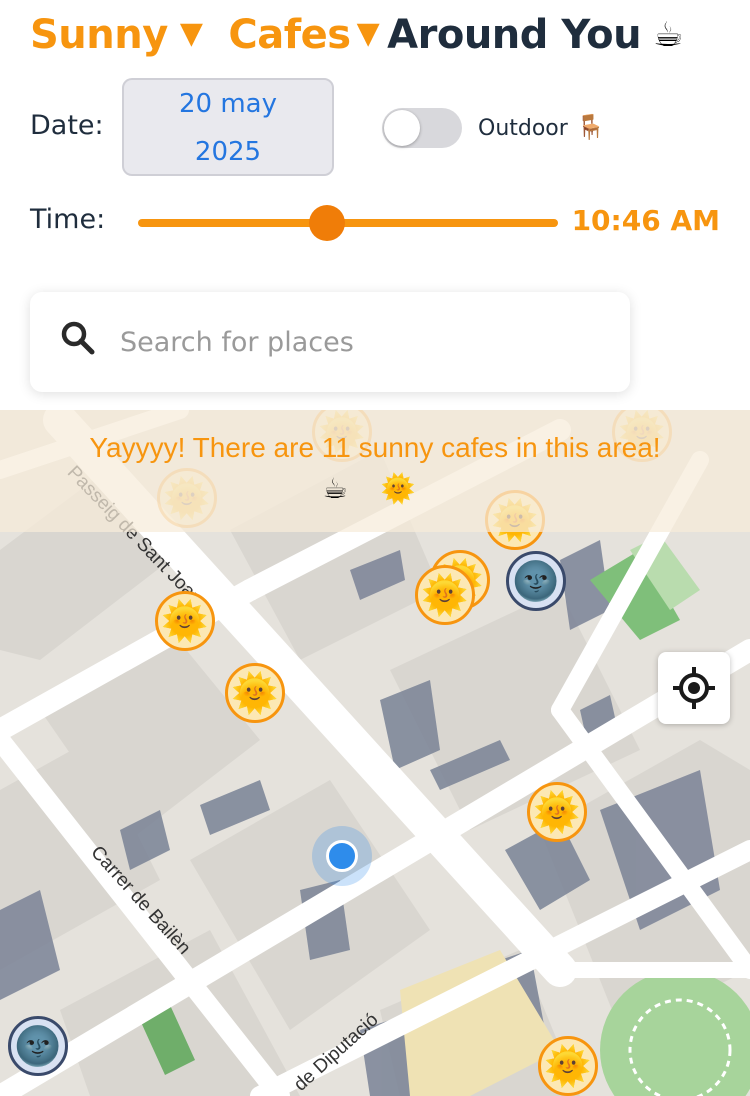 The image size is (750, 1096). What do you see at coordinates (228, 104) in the screenshot?
I see `date-value-day: 20 may` at bounding box center [228, 104].